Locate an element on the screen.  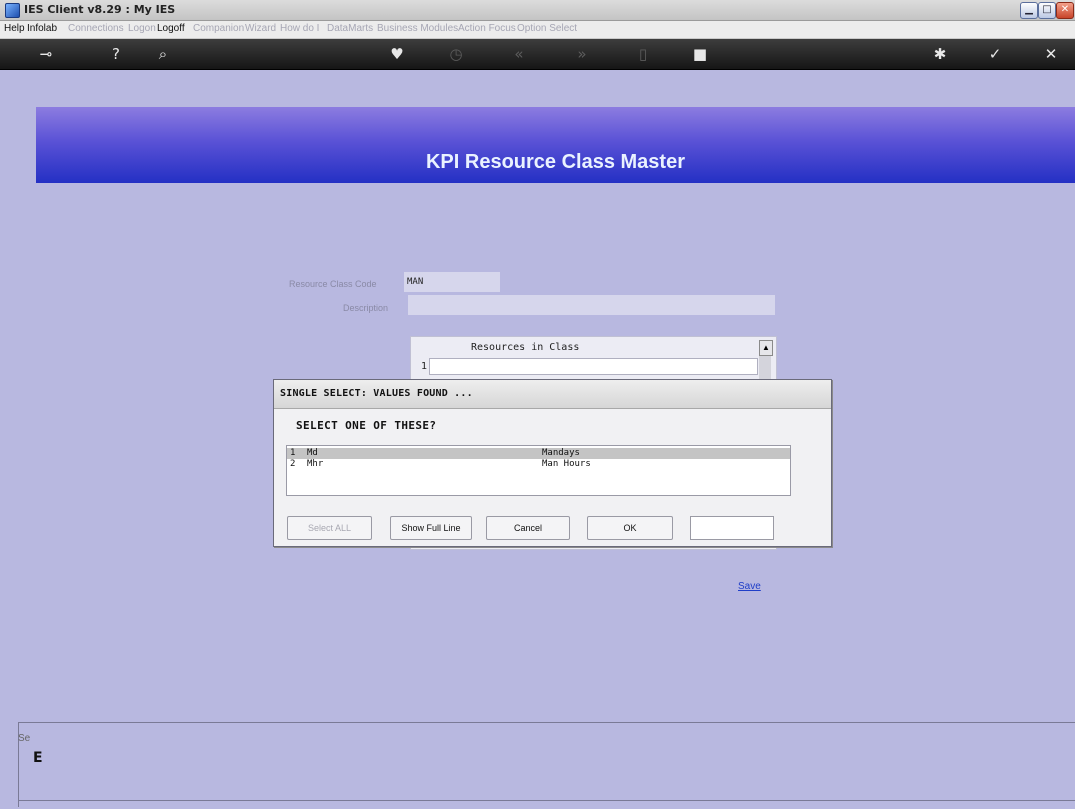
key-icon: ⊸ is located at coordinates (46, 54).